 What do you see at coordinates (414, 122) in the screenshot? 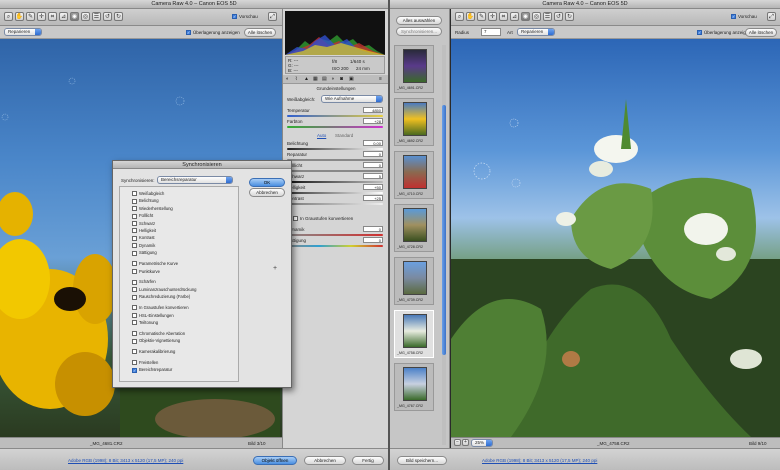
I see `filmstrip-thumbnail: _MG_4692.CR2` at bounding box center [414, 122].